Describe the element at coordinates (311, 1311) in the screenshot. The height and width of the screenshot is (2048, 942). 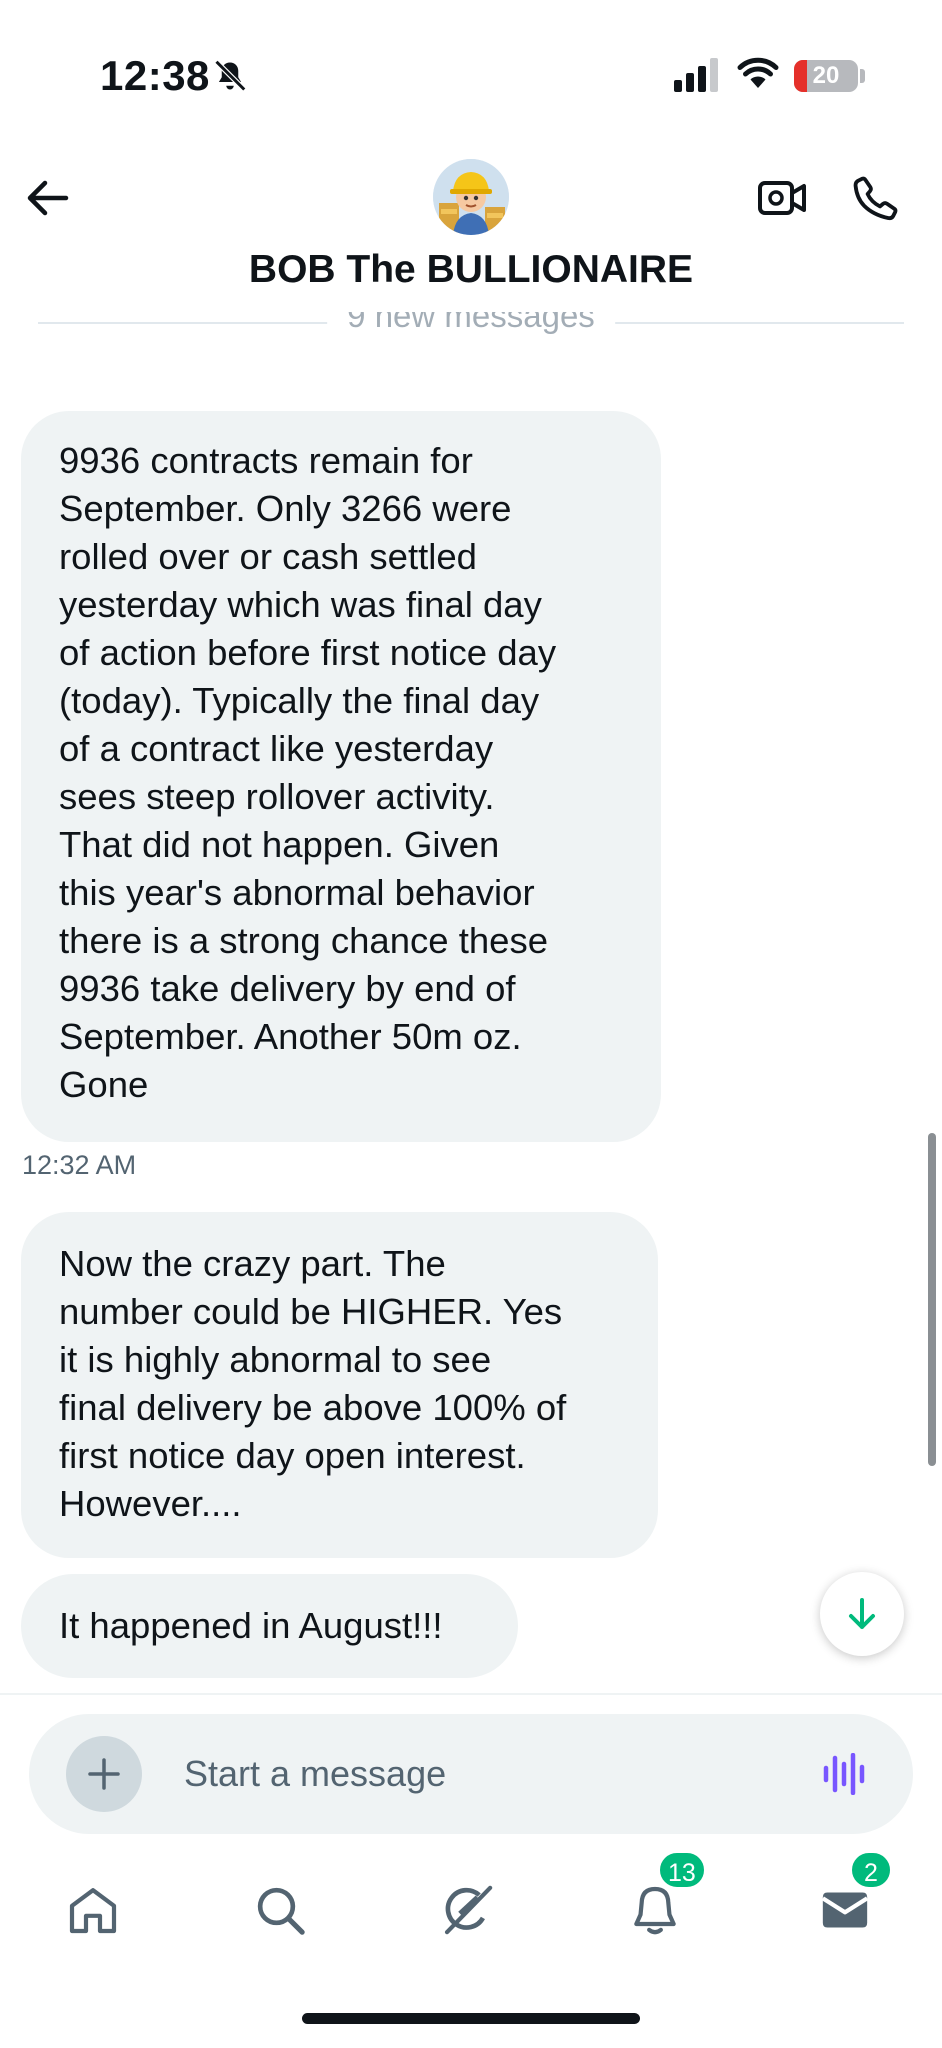
I see `message-line: number could be HIGHER. Yes` at that location.